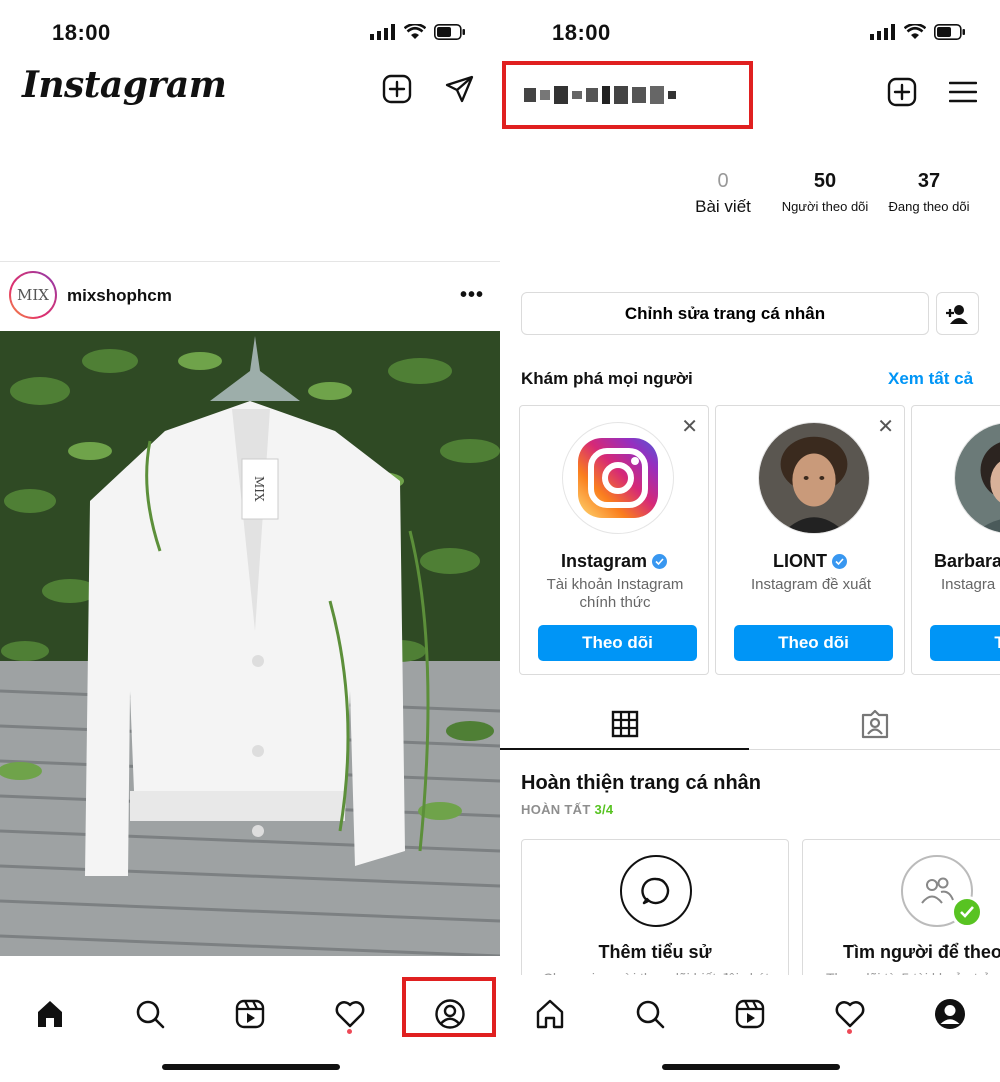 The image size is (1000, 1082). What do you see at coordinates (965, 643) in the screenshot?
I see `follow-button: The` at bounding box center [965, 643].